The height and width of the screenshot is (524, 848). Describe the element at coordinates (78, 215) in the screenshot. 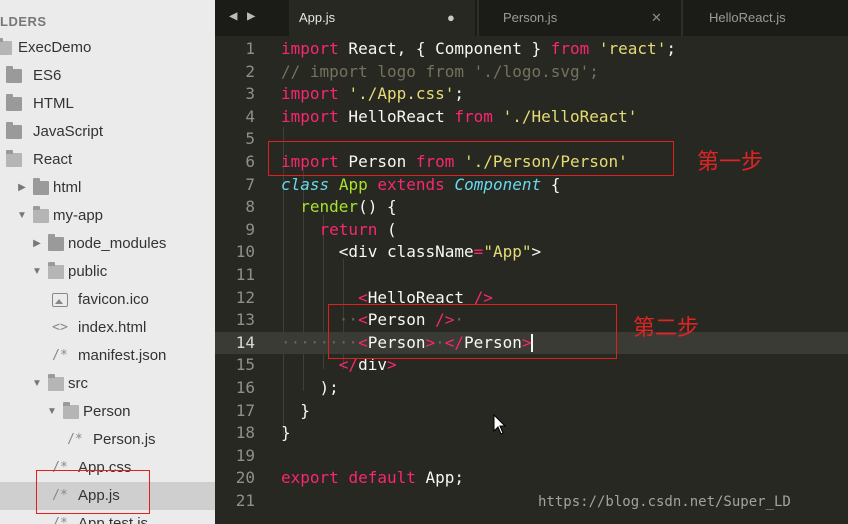

I see `tree-item-label: my-app` at that location.